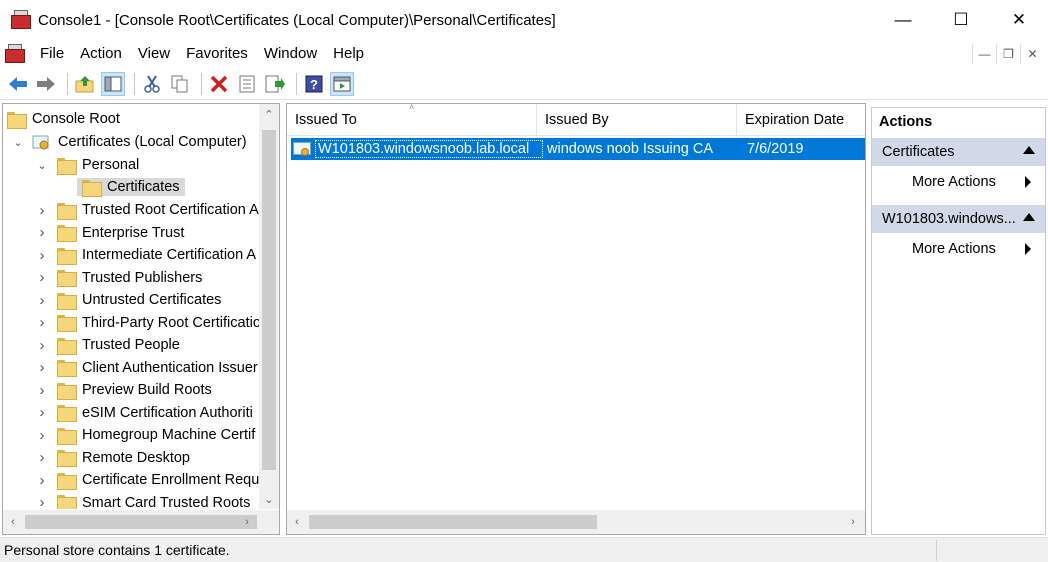 The width and height of the screenshot is (1048, 562). Describe the element at coordinates (903, 20) in the screenshot. I see `minimize-button: —` at that location.